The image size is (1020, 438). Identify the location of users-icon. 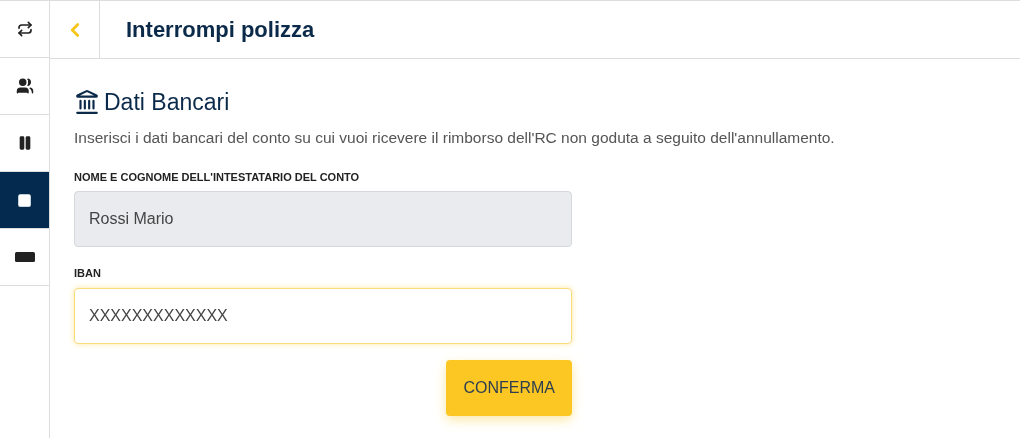
(24, 86).